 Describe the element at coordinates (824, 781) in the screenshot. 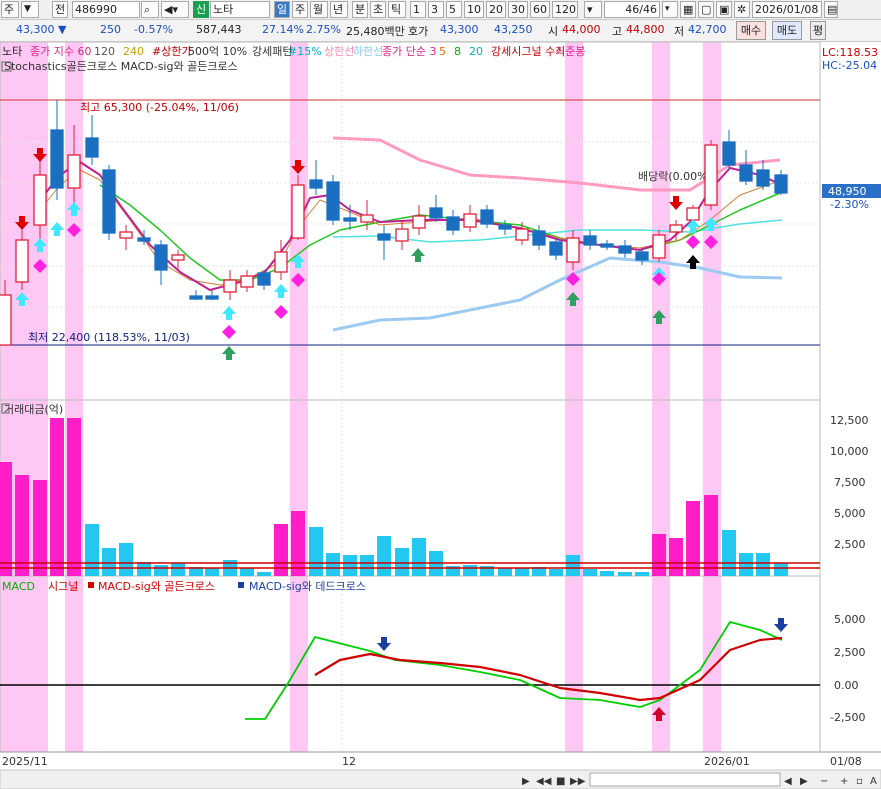

I see `minus-icon: −` at that location.